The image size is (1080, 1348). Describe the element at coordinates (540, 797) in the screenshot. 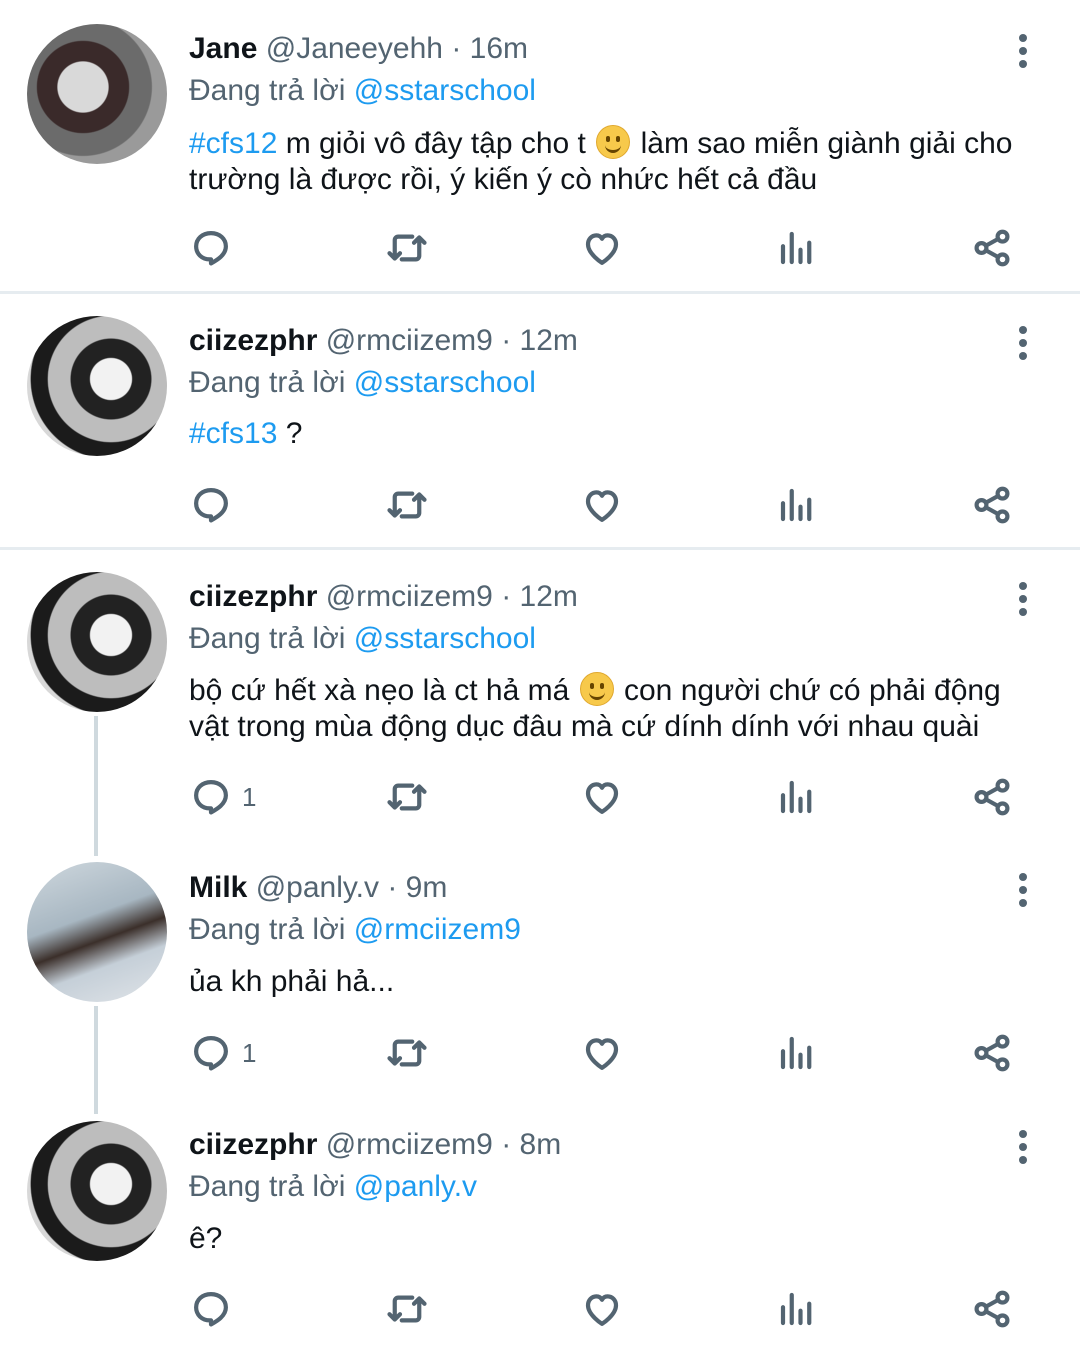

I see `tweet-actions: 1` at that location.